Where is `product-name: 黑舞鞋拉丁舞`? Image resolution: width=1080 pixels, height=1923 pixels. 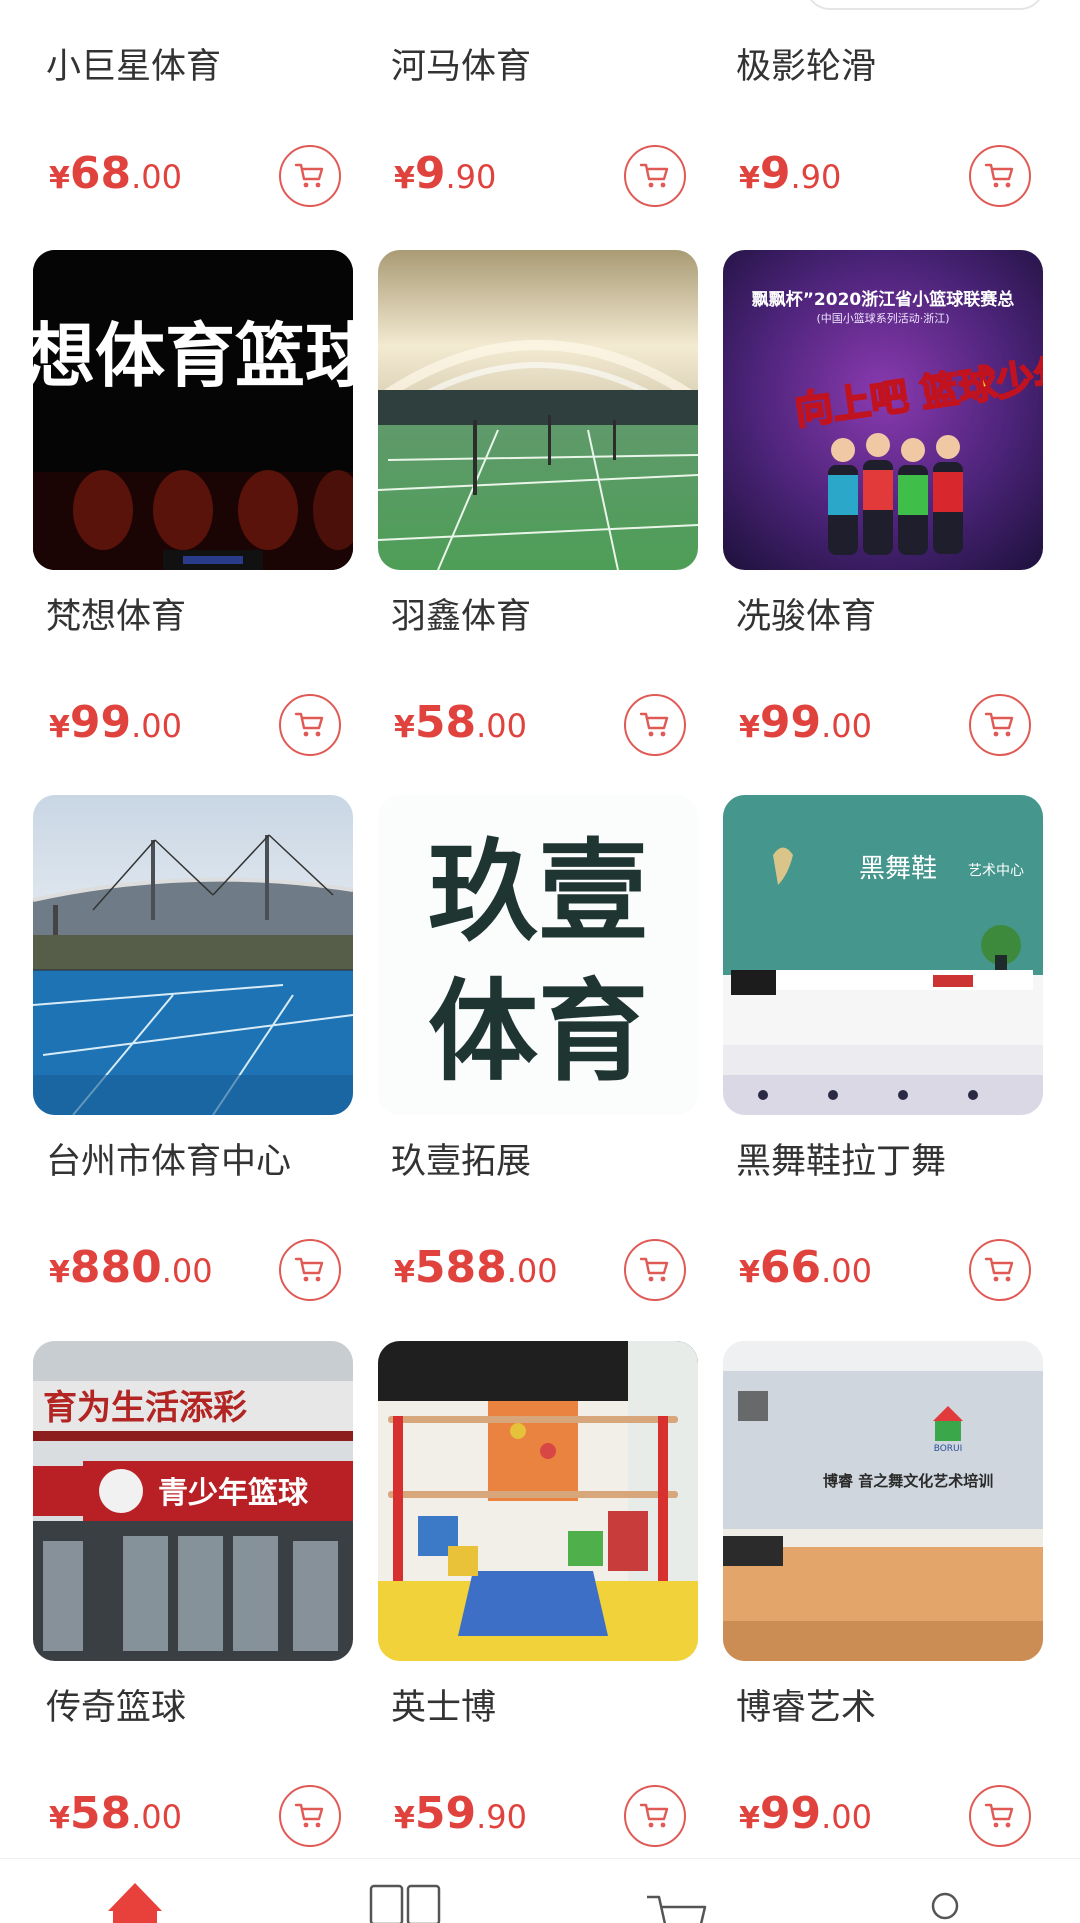
product-name: 黑舞鞋拉丁舞 is located at coordinates (841, 1162).